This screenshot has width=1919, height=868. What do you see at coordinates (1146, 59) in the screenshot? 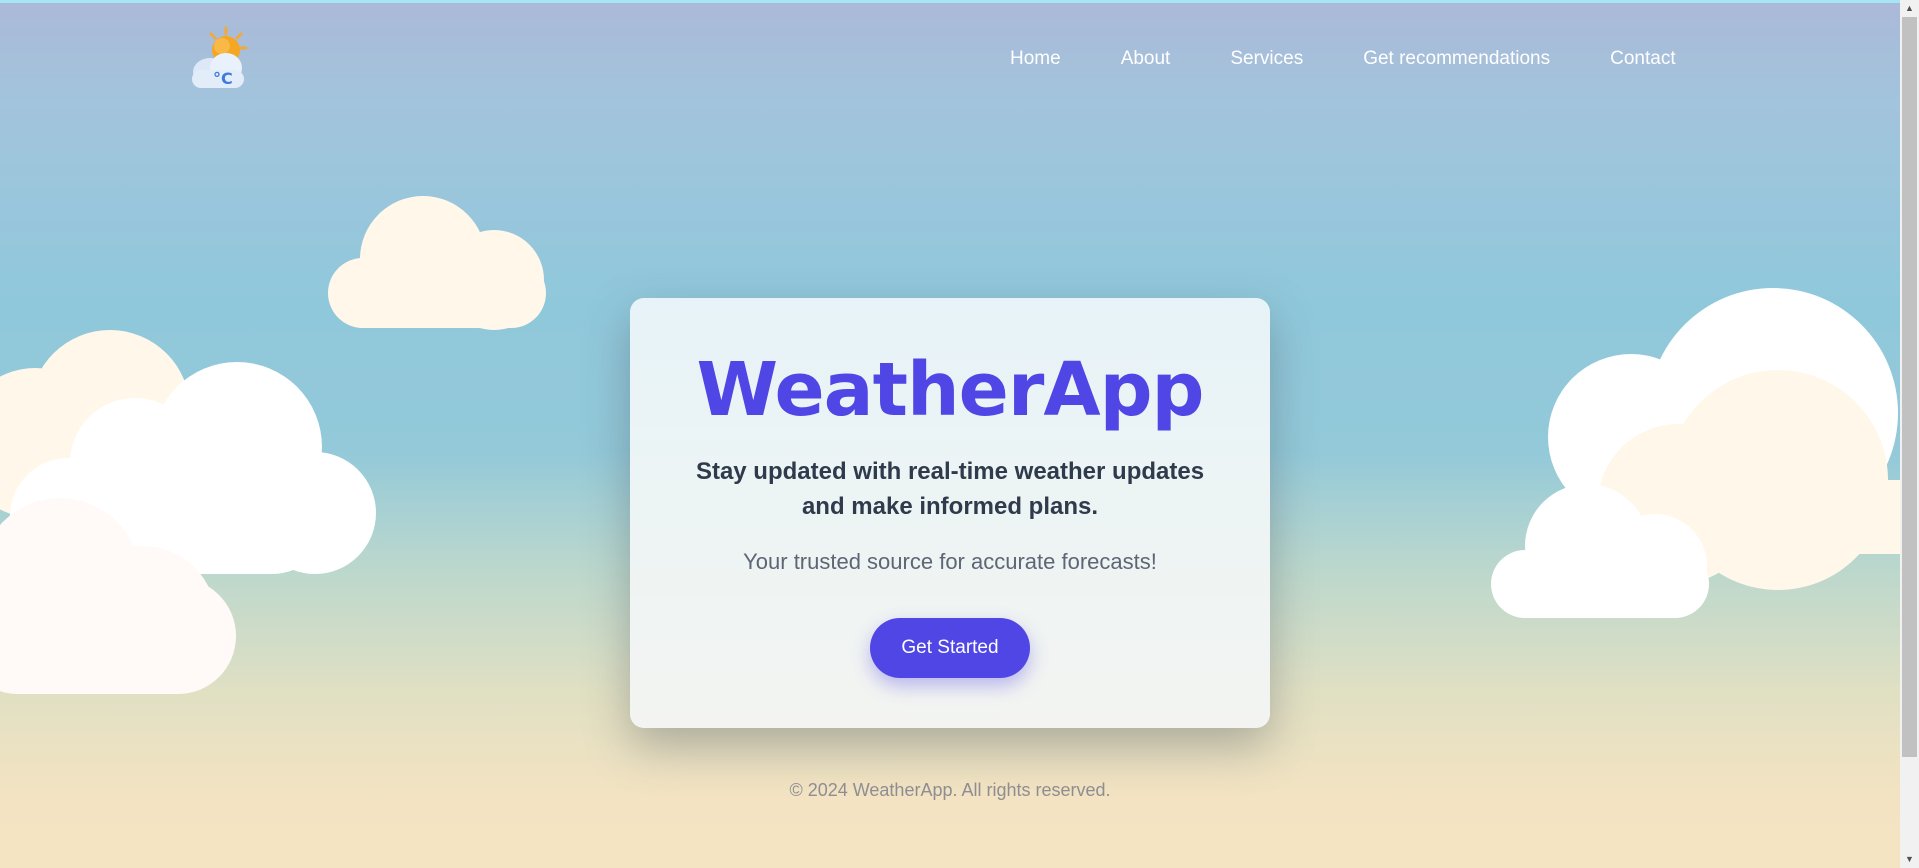
I see `nav-about: About` at bounding box center [1146, 59].